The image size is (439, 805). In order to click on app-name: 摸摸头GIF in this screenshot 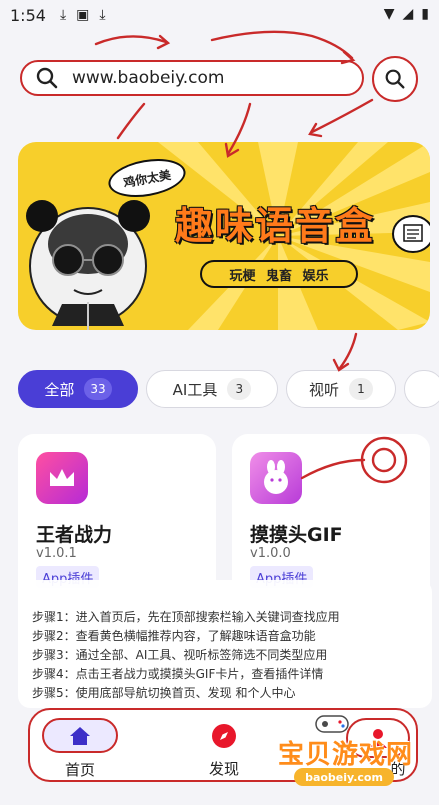, I will do `click(296, 535)`.